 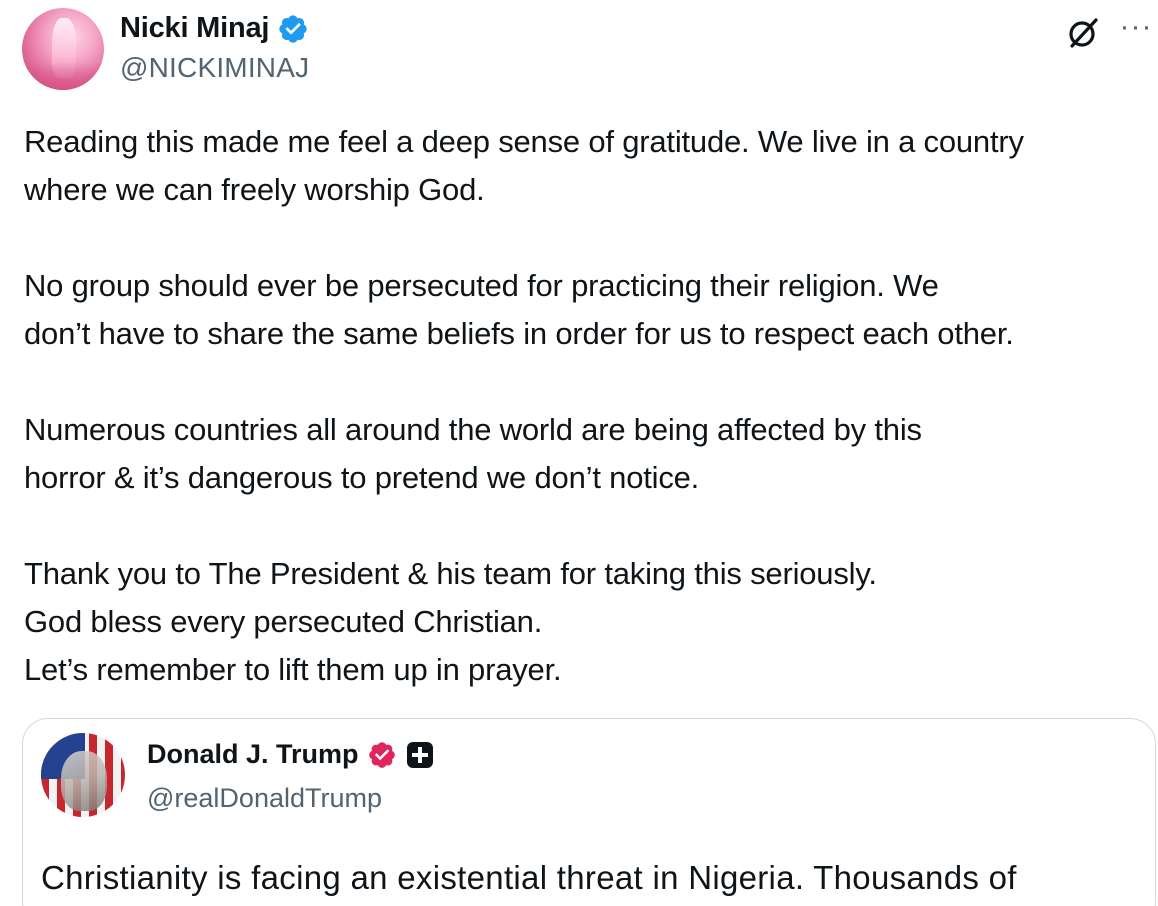 What do you see at coordinates (1083, 33) in the screenshot?
I see `grok-slash-circle-icon` at bounding box center [1083, 33].